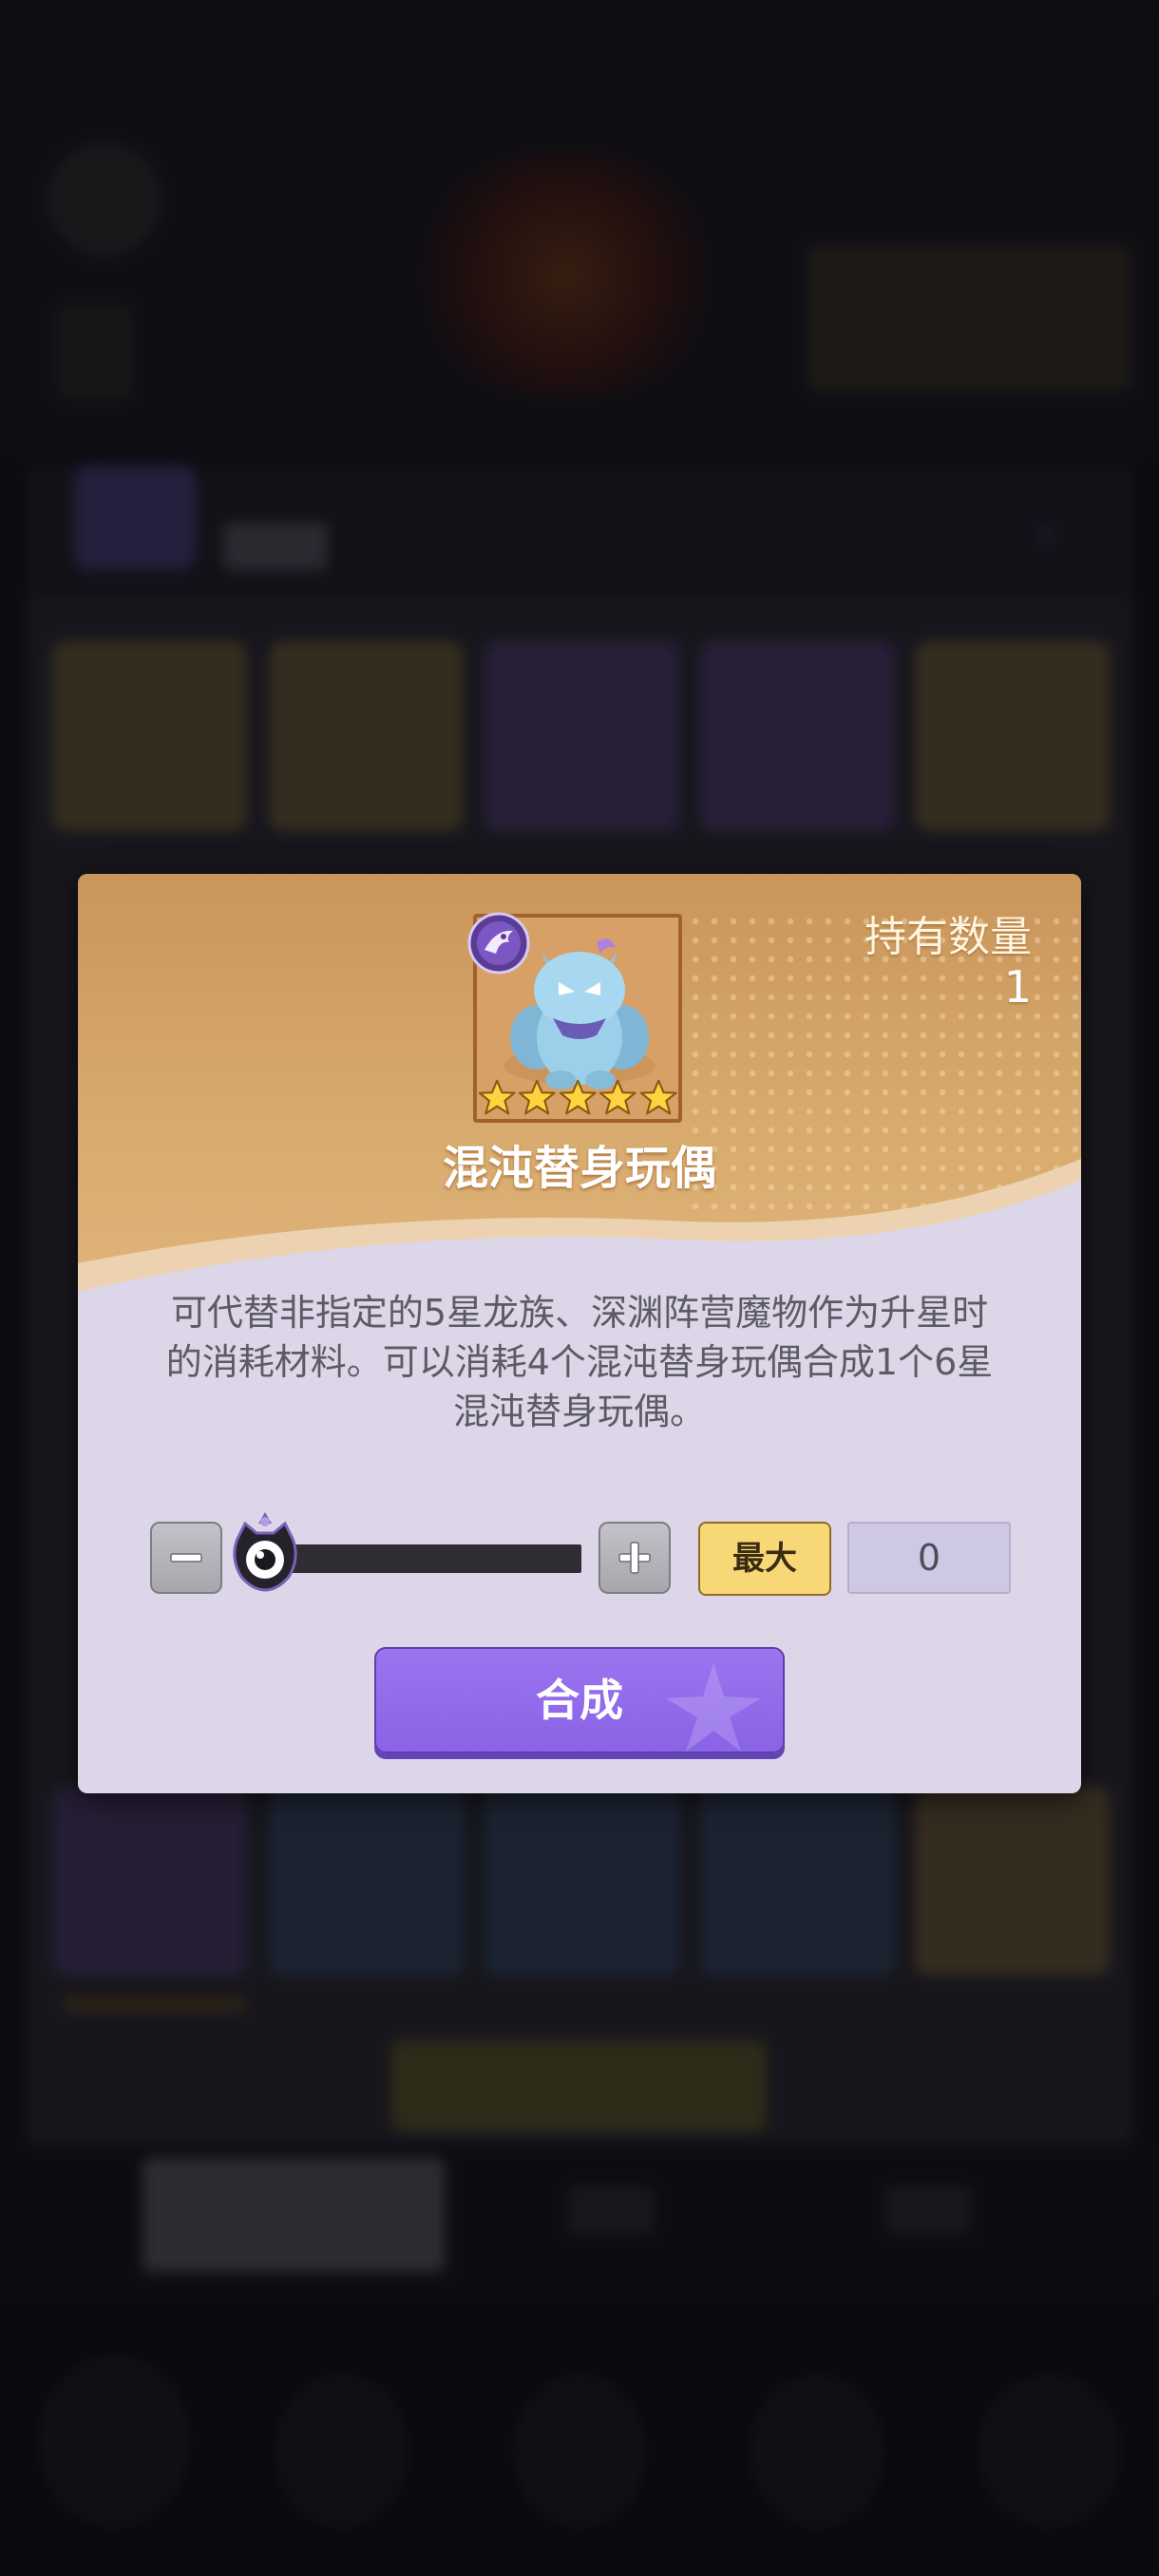 The height and width of the screenshot is (2576, 1159). I want to click on increase-button, so click(634, 1558).